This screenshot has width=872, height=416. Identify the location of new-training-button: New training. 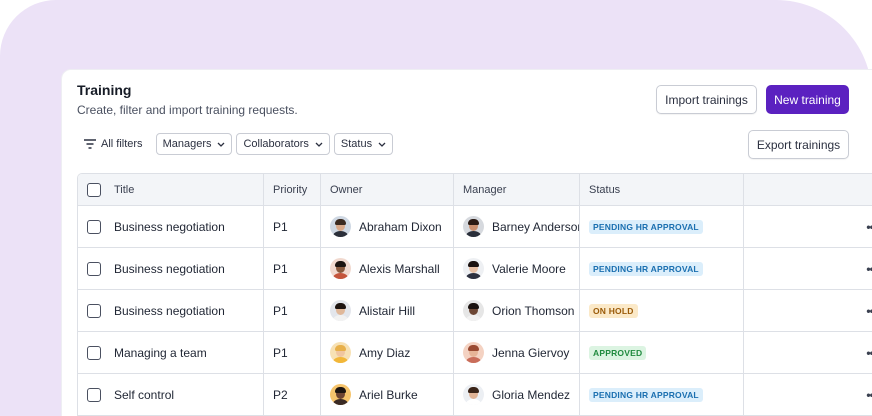
(807, 99).